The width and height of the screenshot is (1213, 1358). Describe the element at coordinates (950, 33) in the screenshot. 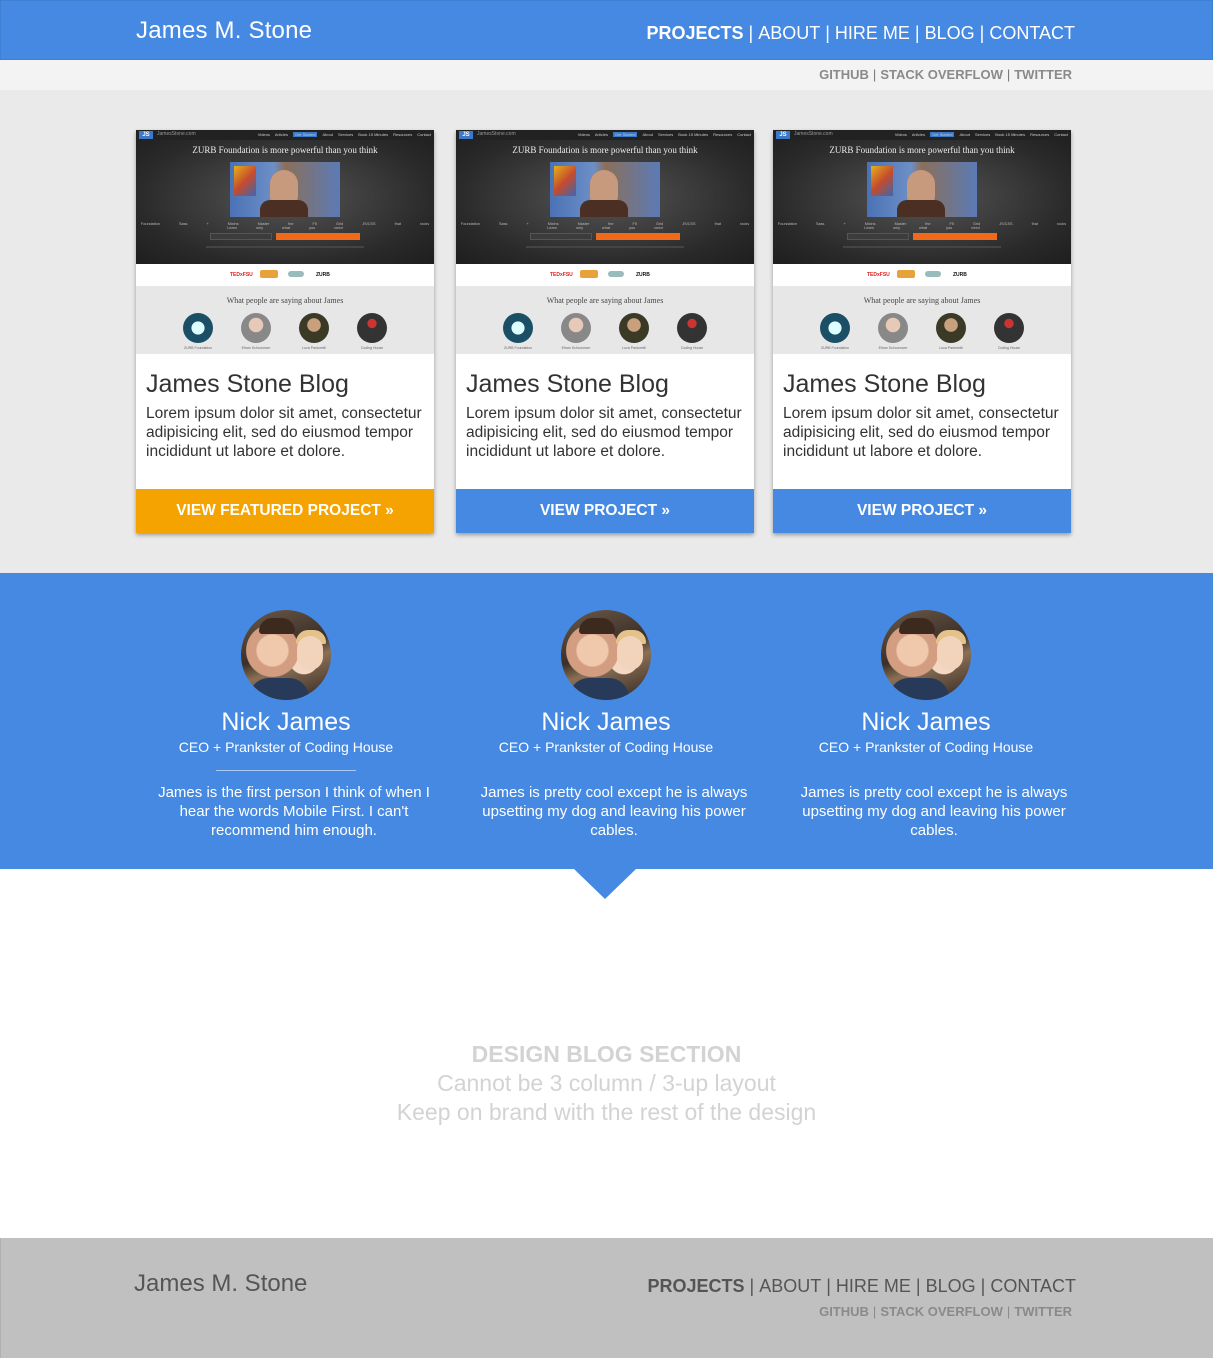

I see `nav-blog: BLOG` at that location.